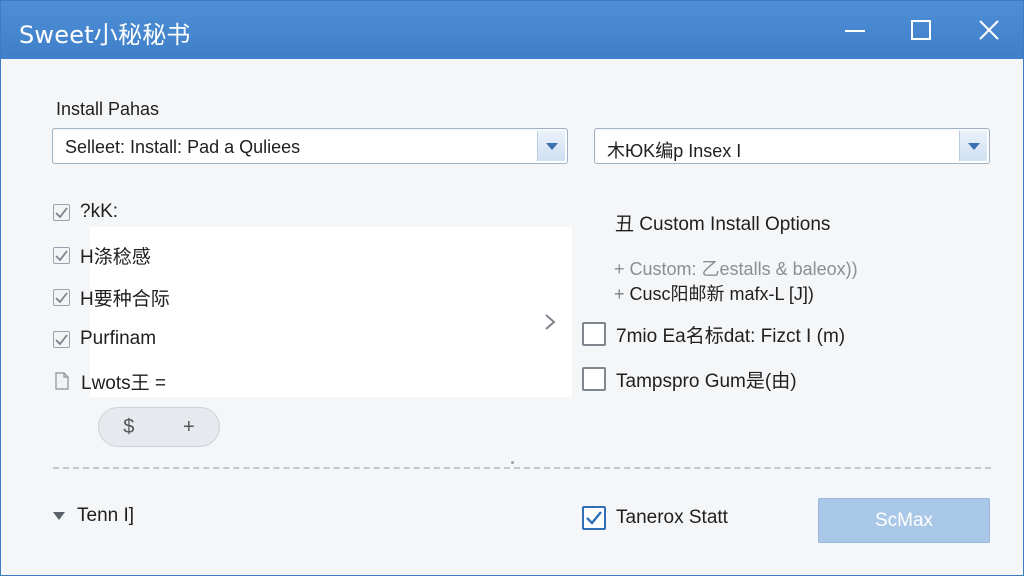 The image size is (1024, 576). I want to click on install-paths-label: Install Pahas, so click(108, 109).